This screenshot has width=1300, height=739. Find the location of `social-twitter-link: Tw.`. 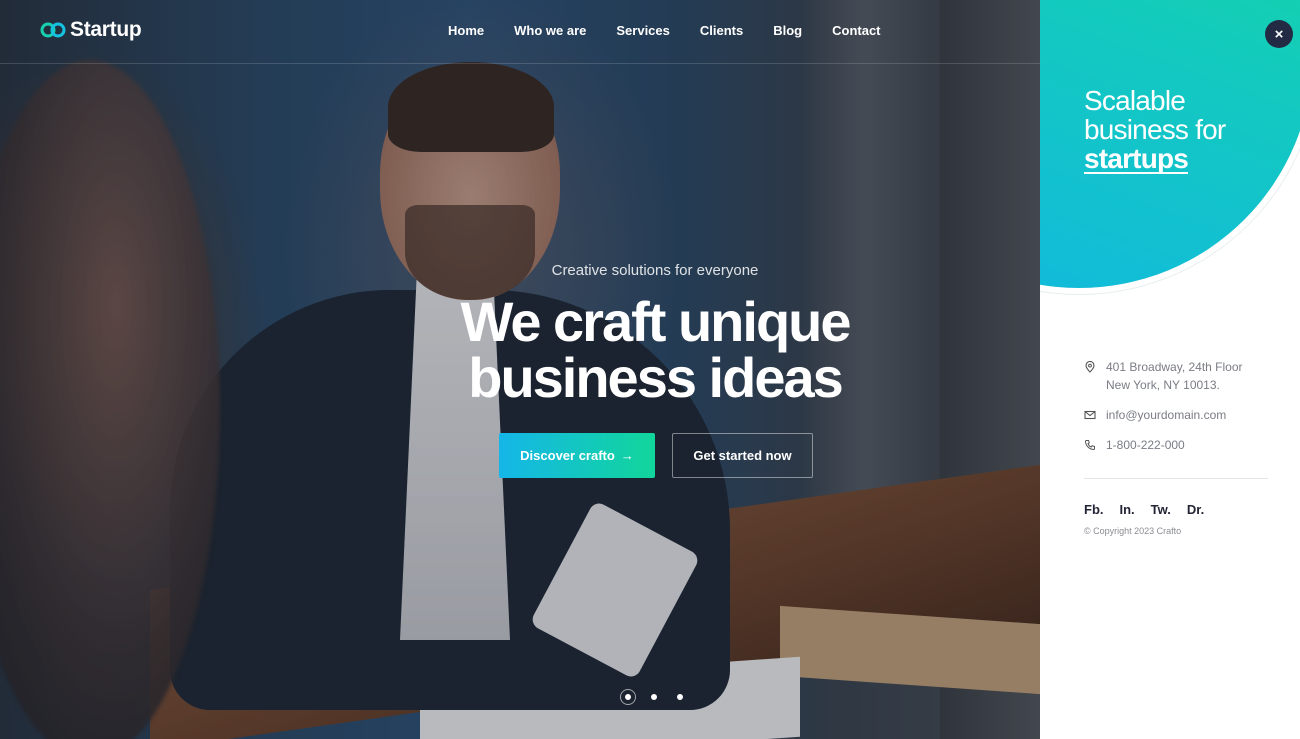

social-twitter-link: Tw. is located at coordinates (1161, 509).